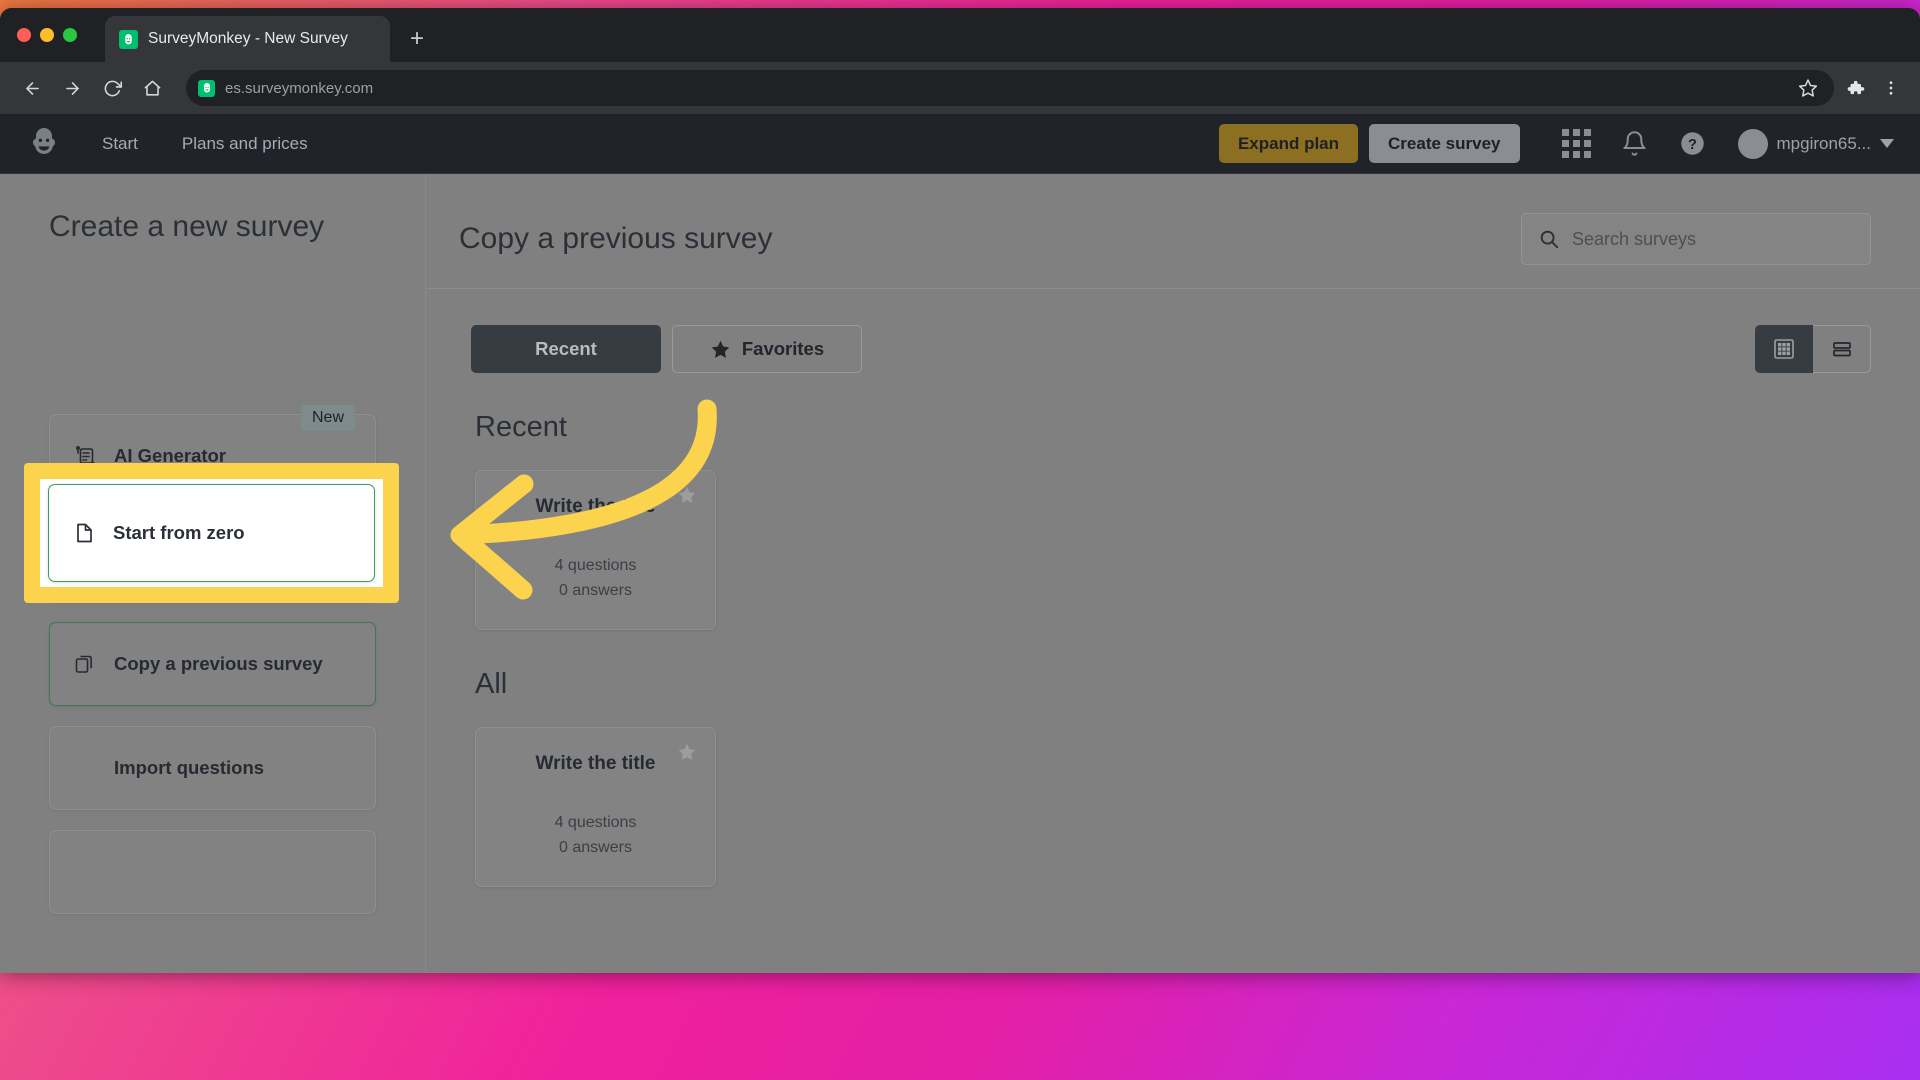 The width and height of the screenshot is (1920, 1080). I want to click on apps-grid-icon, so click(1577, 144).